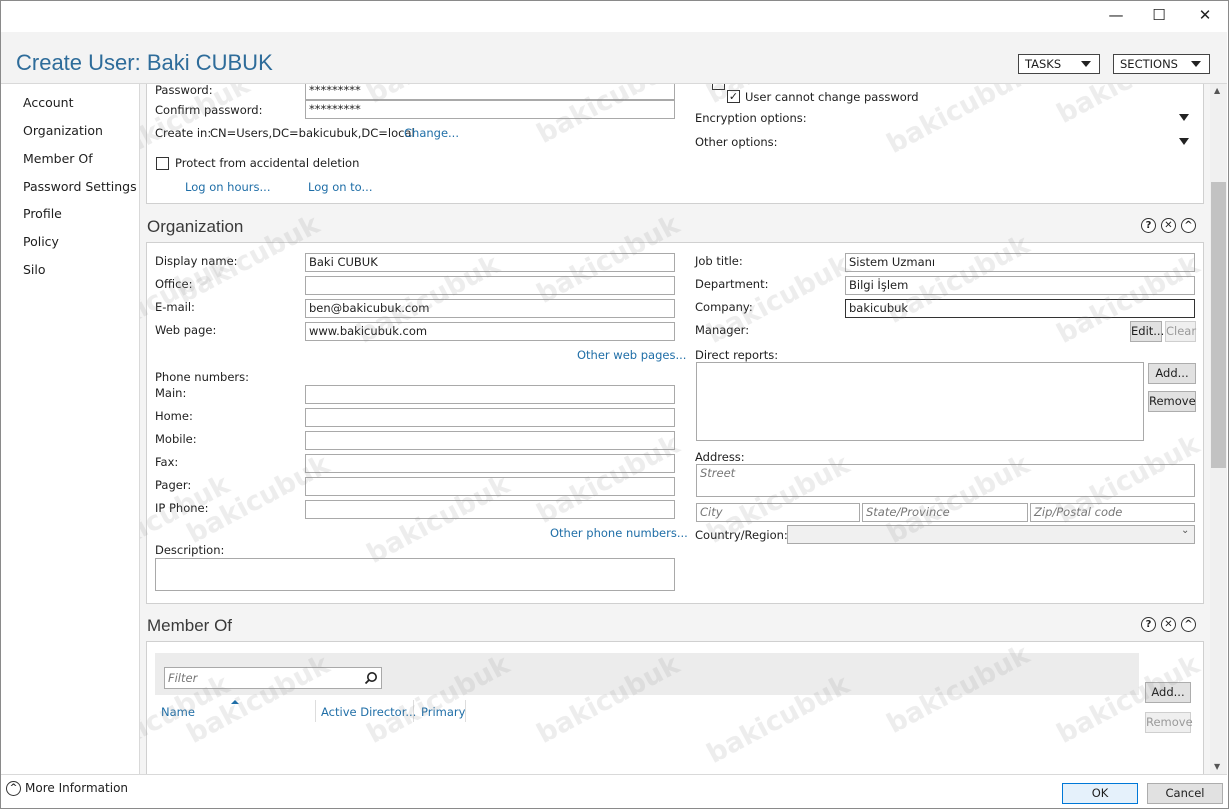  What do you see at coordinates (737, 355) in the screenshot?
I see `direct-reports-label: Direct reports:` at bounding box center [737, 355].